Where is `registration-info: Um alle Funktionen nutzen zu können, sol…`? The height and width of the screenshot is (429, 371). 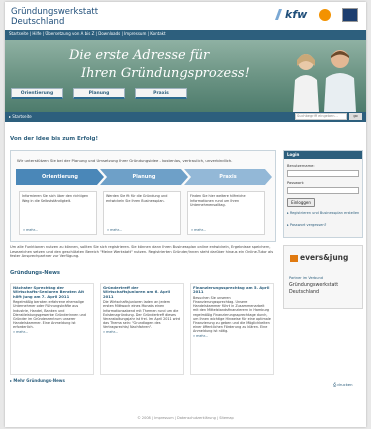 registration-info: Um alle Funktionen nutzen zu können, sol… is located at coordinates (142, 252).